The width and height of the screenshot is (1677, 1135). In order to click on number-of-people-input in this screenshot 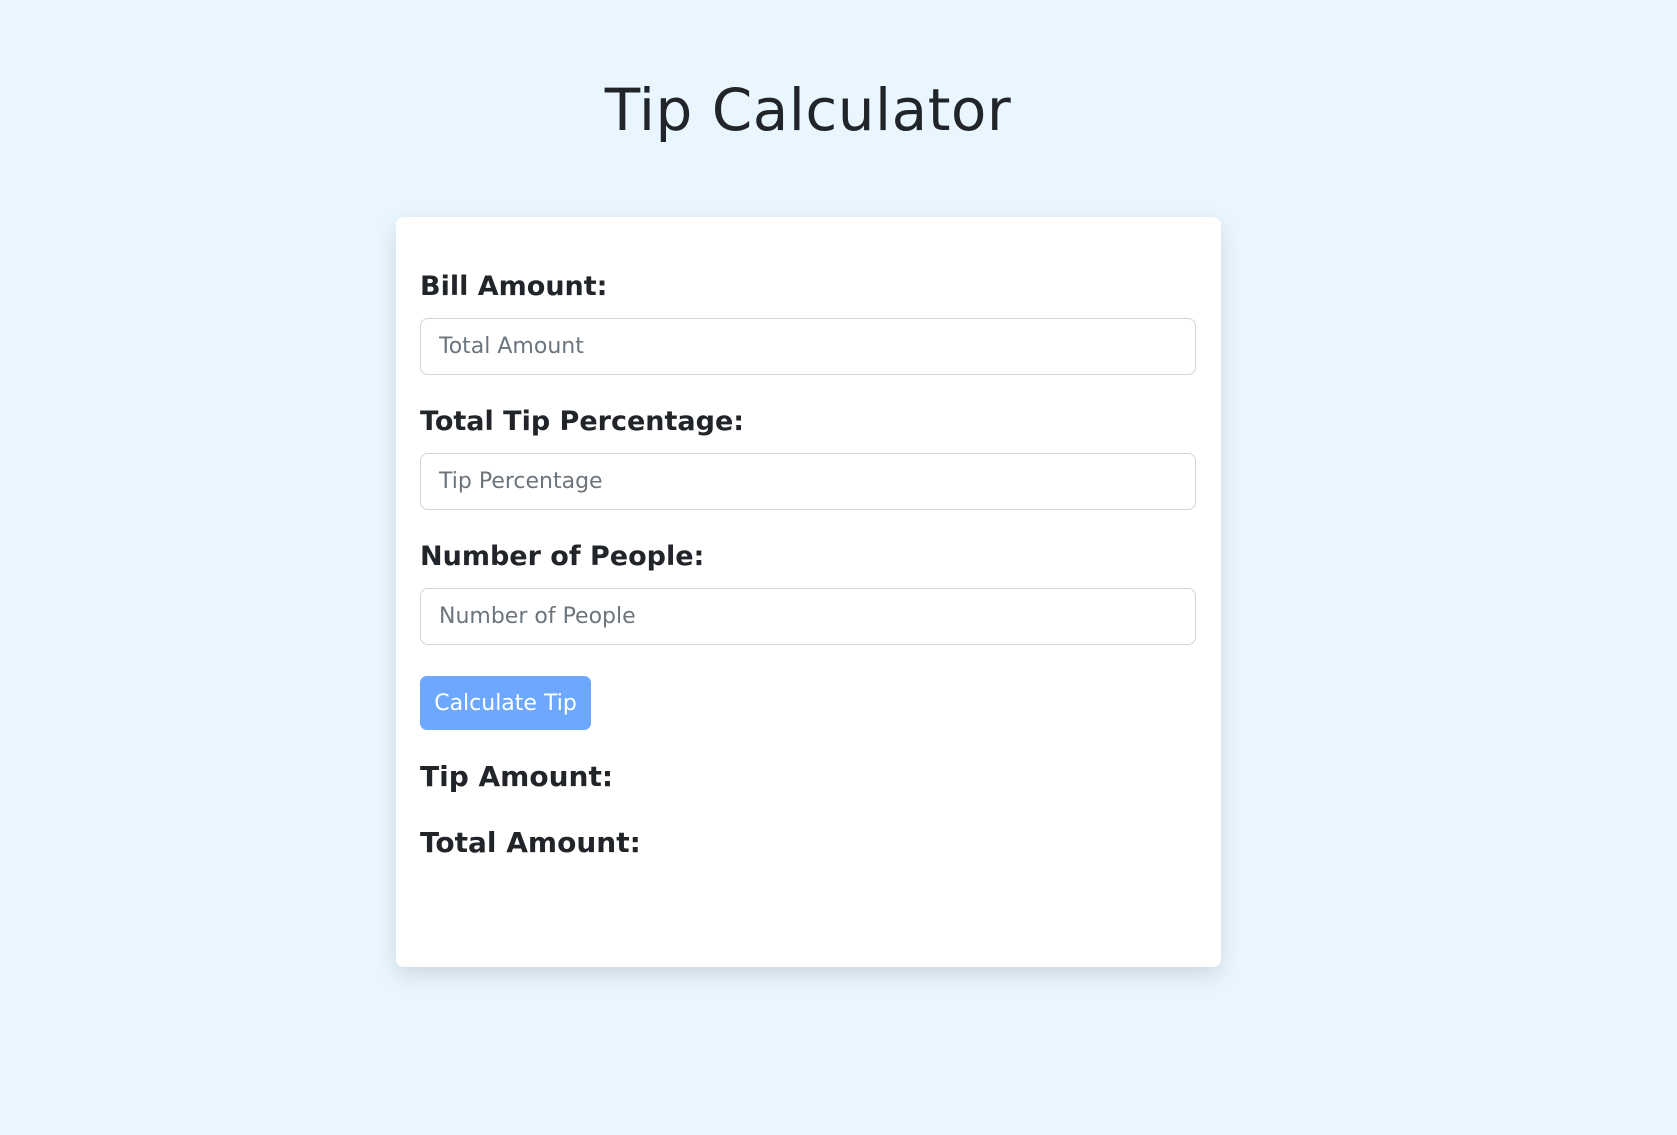, I will do `click(808, 616)`.